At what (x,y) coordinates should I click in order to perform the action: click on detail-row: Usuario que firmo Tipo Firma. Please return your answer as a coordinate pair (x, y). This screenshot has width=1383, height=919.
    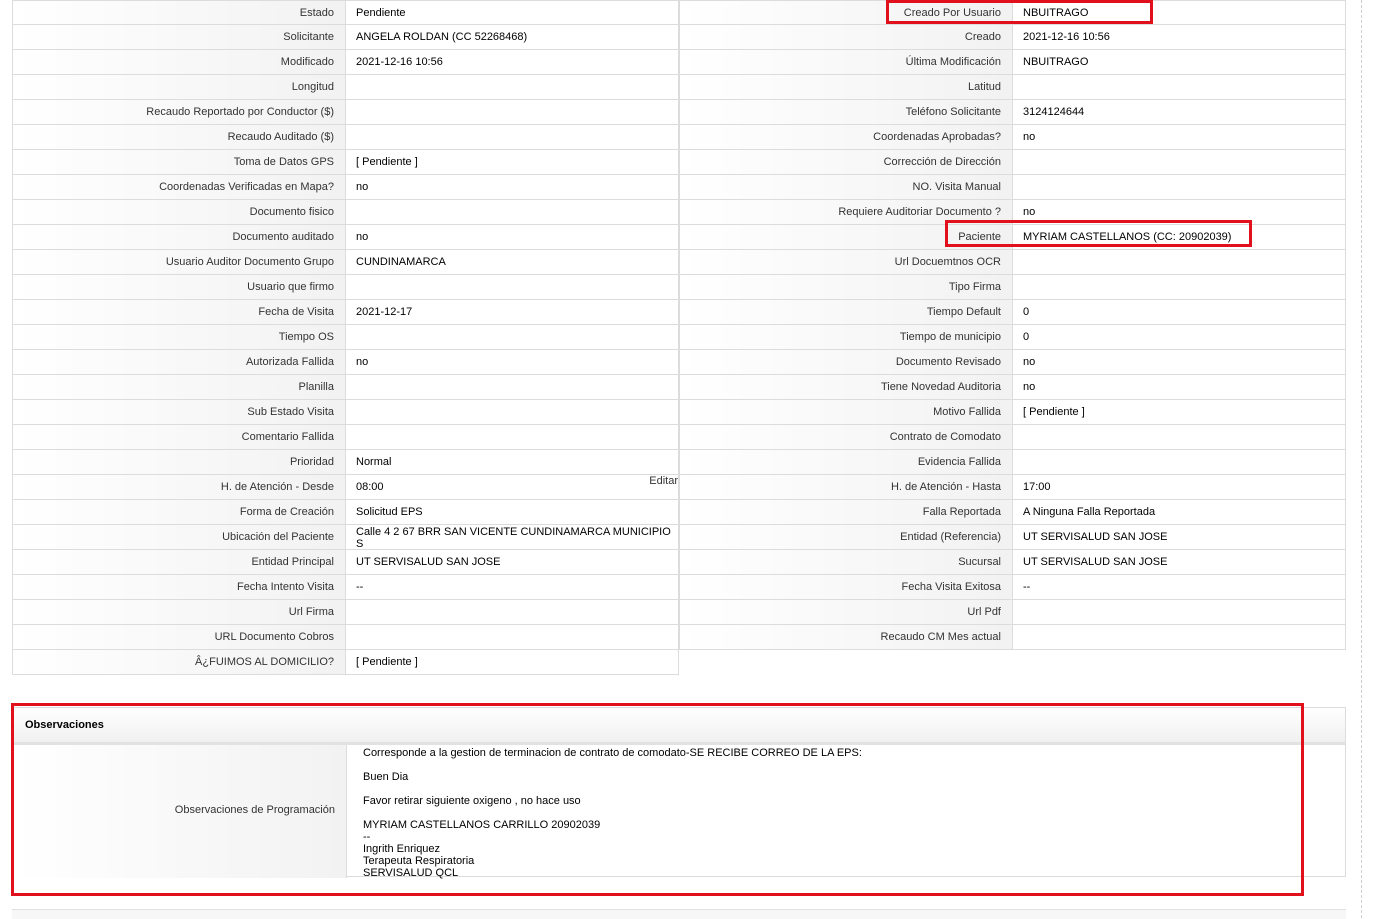
    Looking at the image, I should click on (679, 287).